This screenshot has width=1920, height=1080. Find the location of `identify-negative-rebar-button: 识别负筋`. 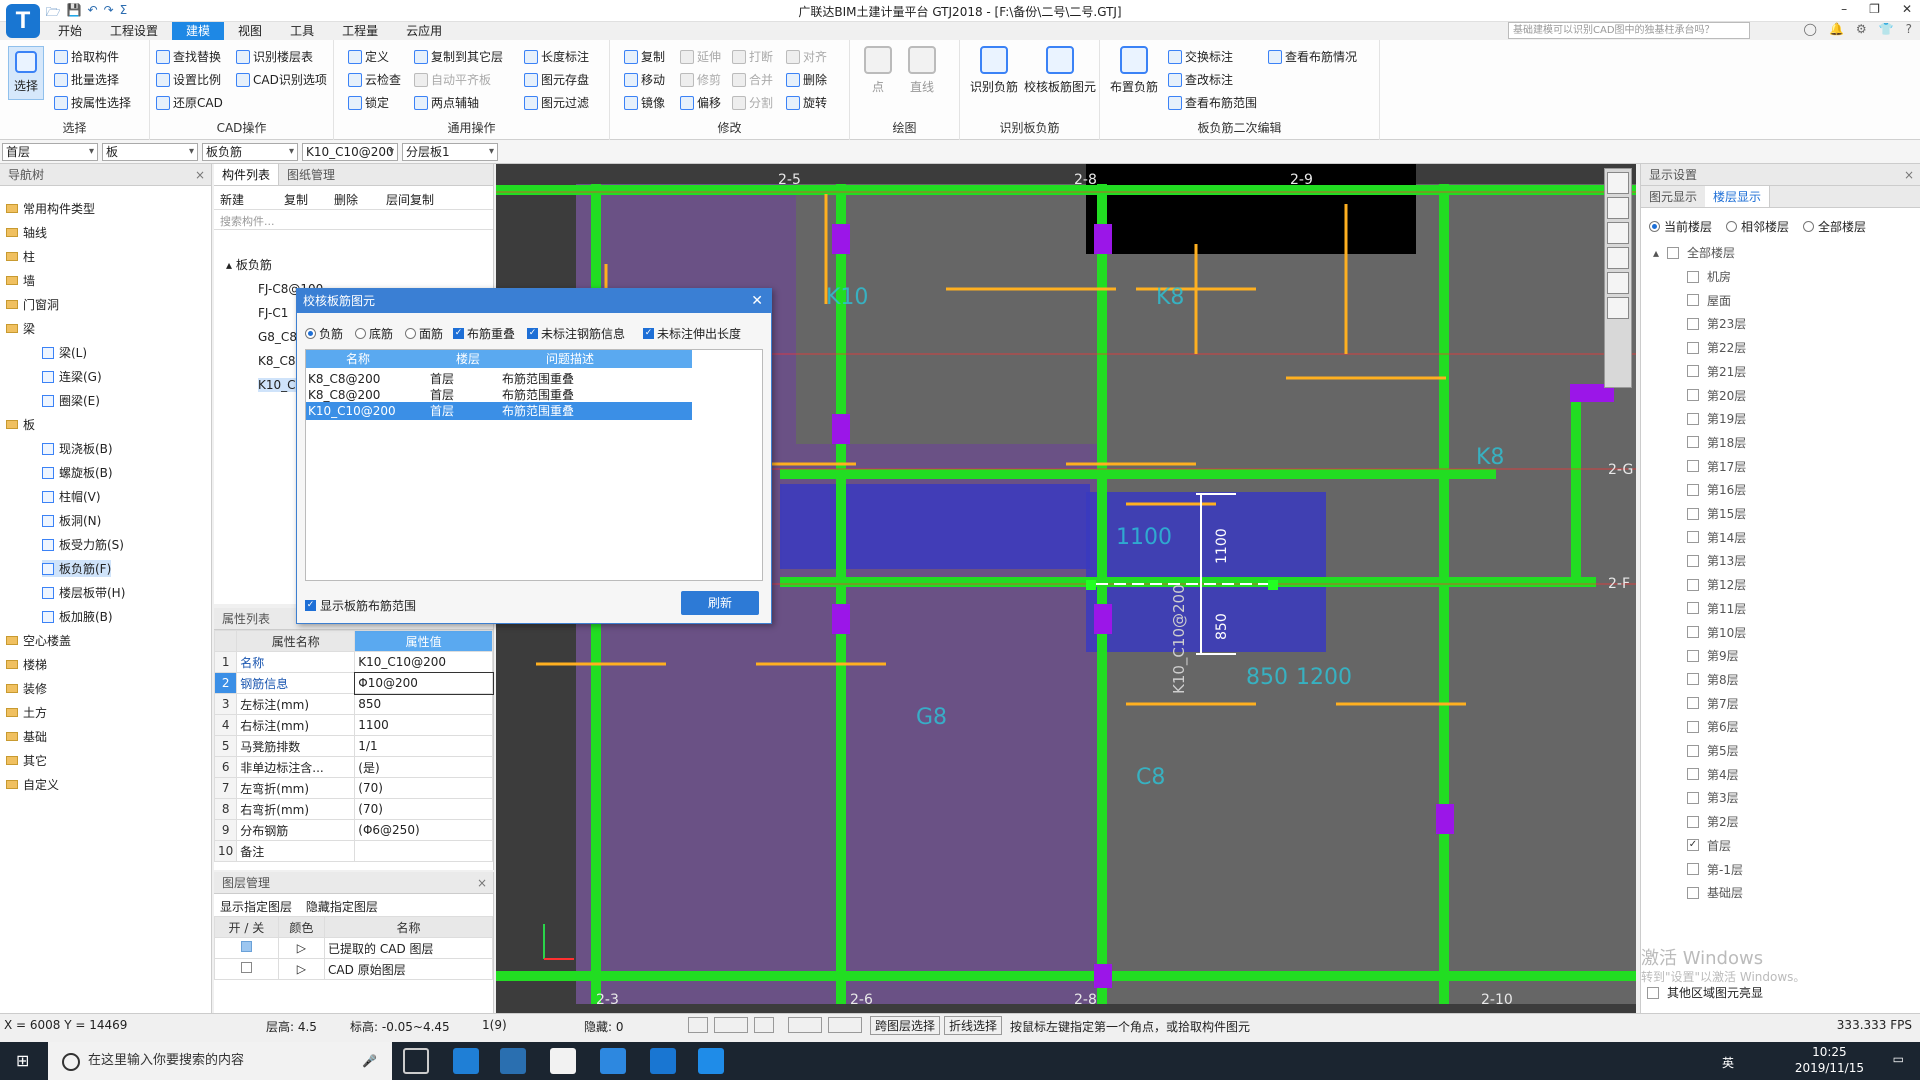

identify-negative-rebar-button: 识别负筋 is located at coordinates (994, 70).